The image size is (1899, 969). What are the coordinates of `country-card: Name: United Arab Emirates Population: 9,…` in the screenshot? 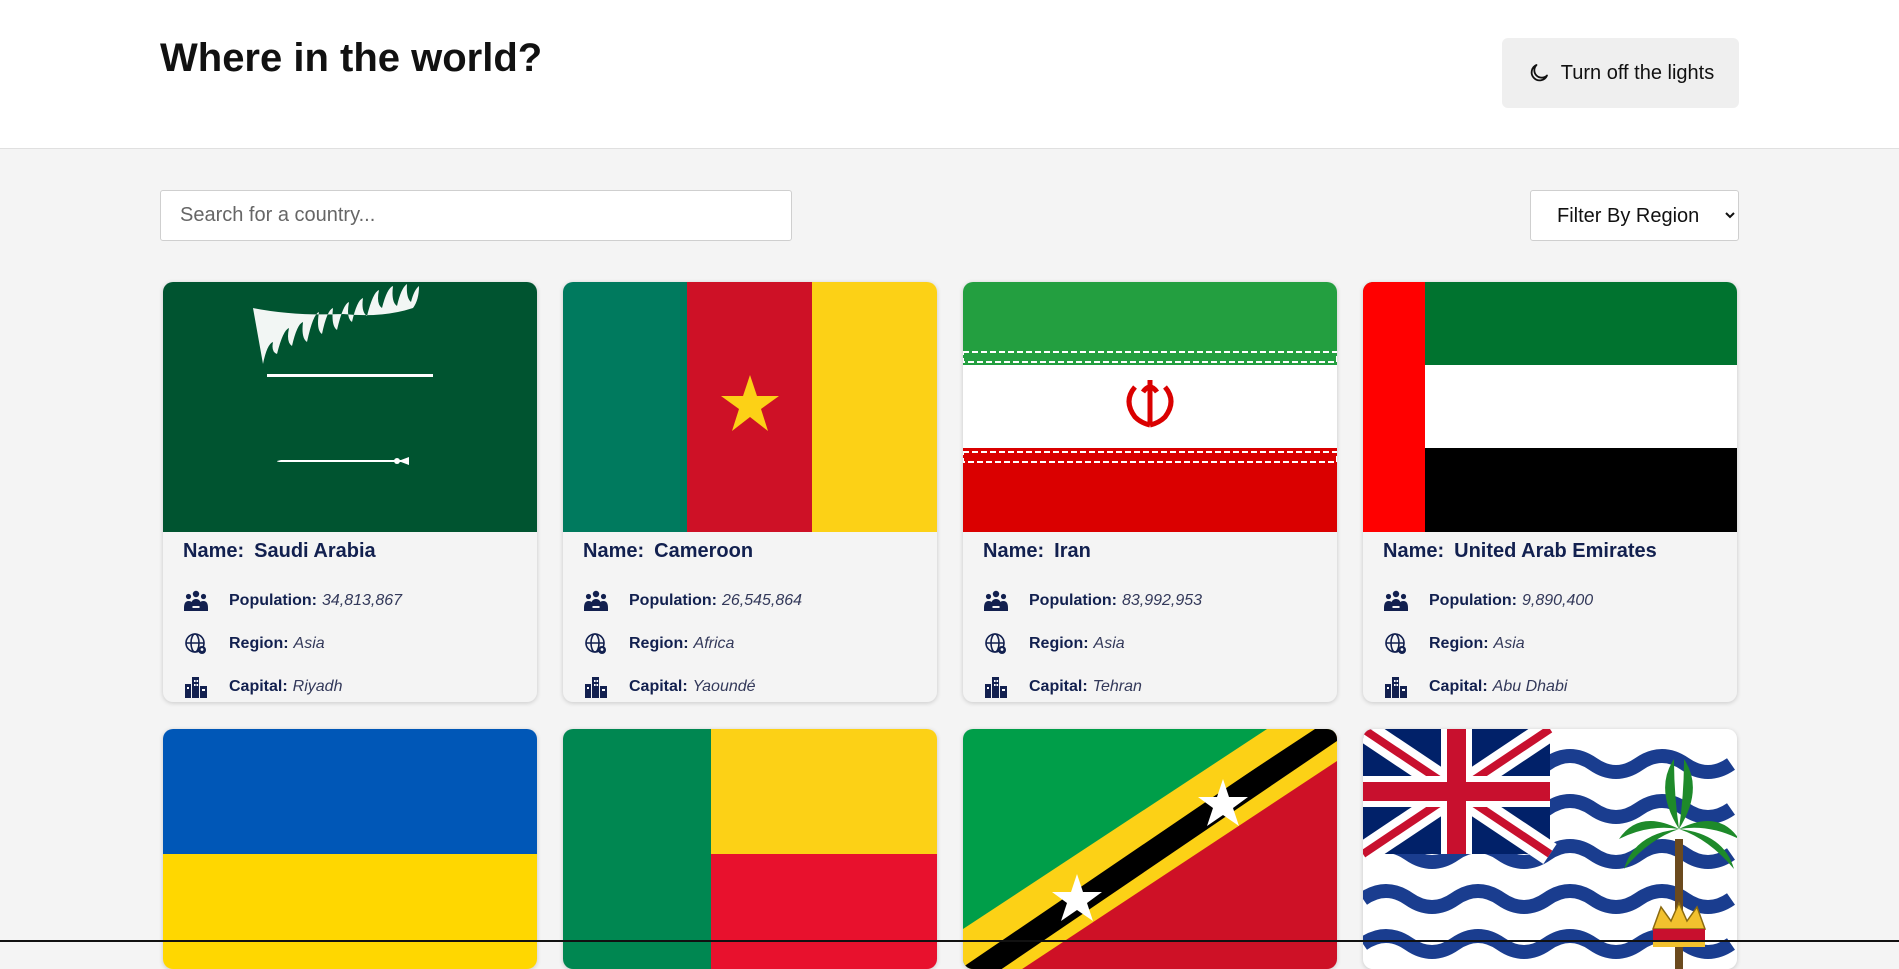 It's located at (1550, 492).